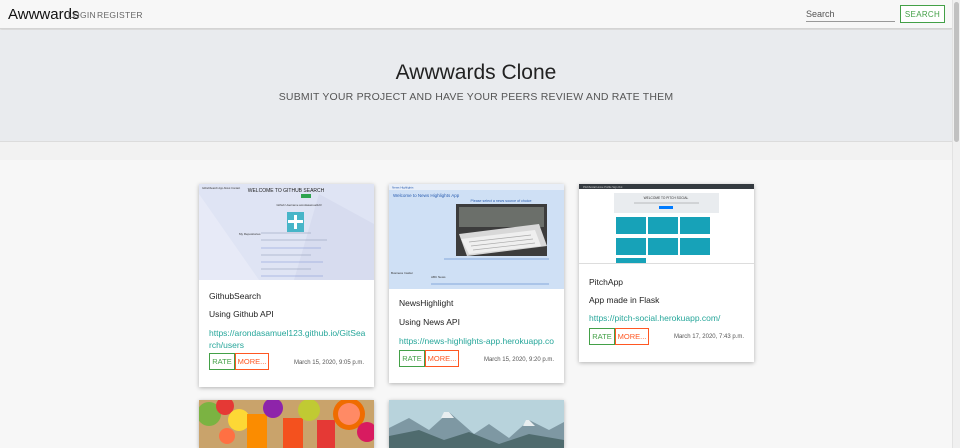 The height and width of the screenshot is (448, 960). What do you see at coordinates (82, 15) in the screenshot?
I see `login-link: LOGIN` at bounding box center [82, 15].